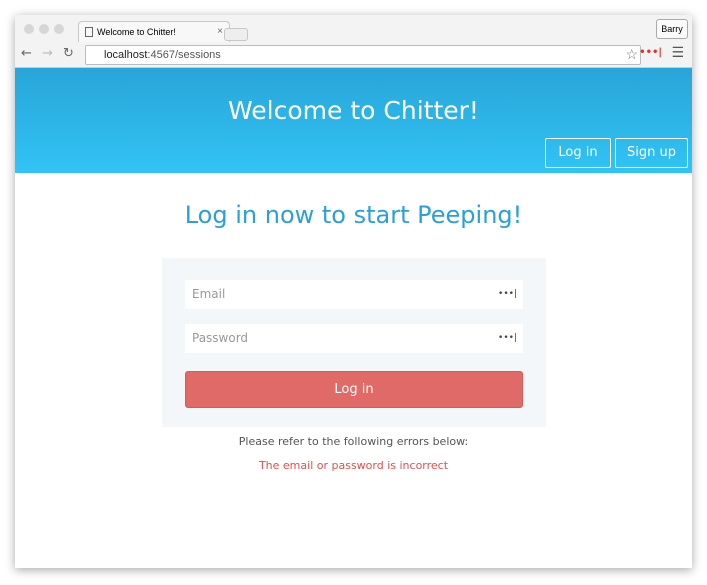  Describe the element at coordinates (44, 29) in the screenshot. I see `minimize-window-button` at that location.